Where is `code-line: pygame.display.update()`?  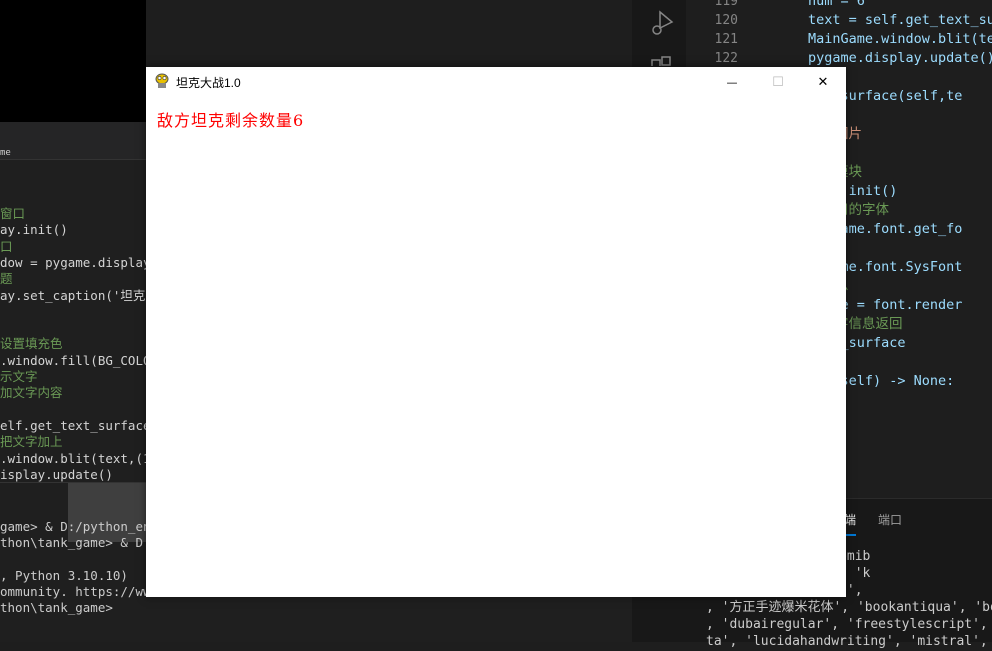
code-line: pygame.display.update() is located at coordinates (900, 58).